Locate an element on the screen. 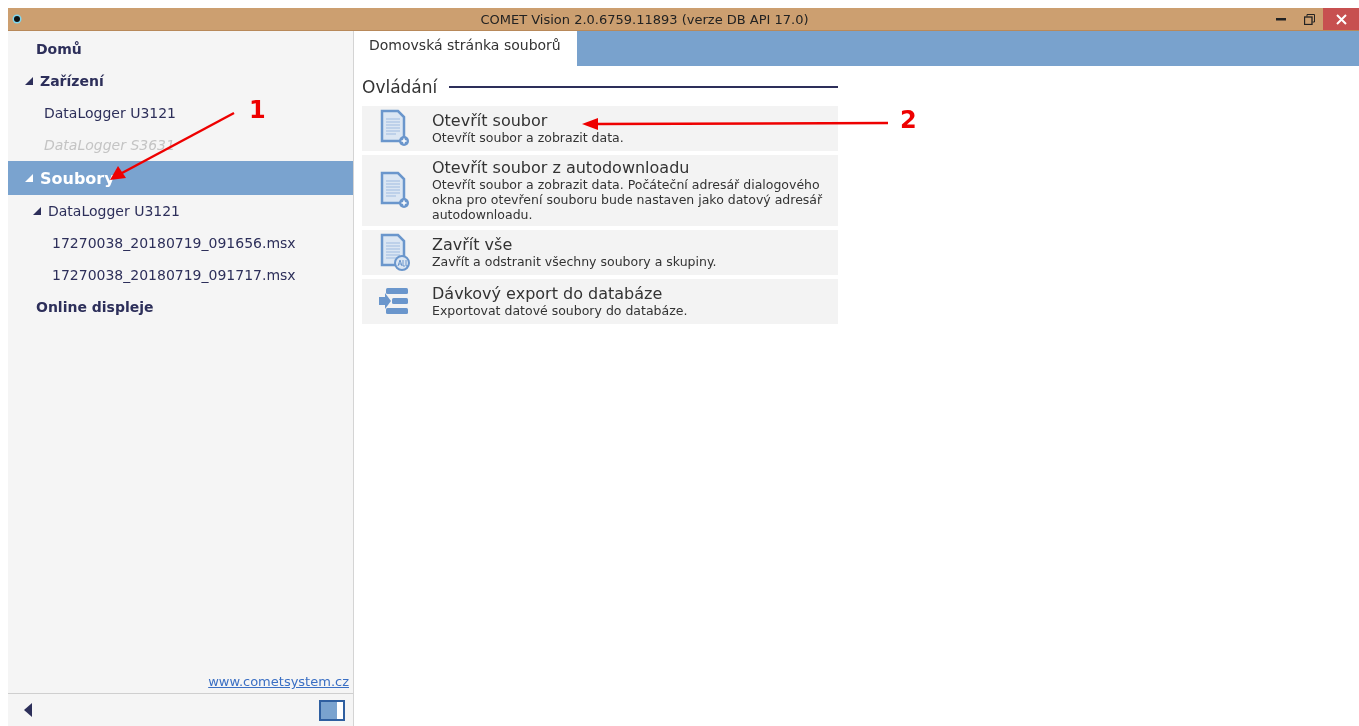 The height and width of the screenshot is (726, 1359). tree-item: 17270038_20180719_091717.msx is located at coordinates (152, 275).